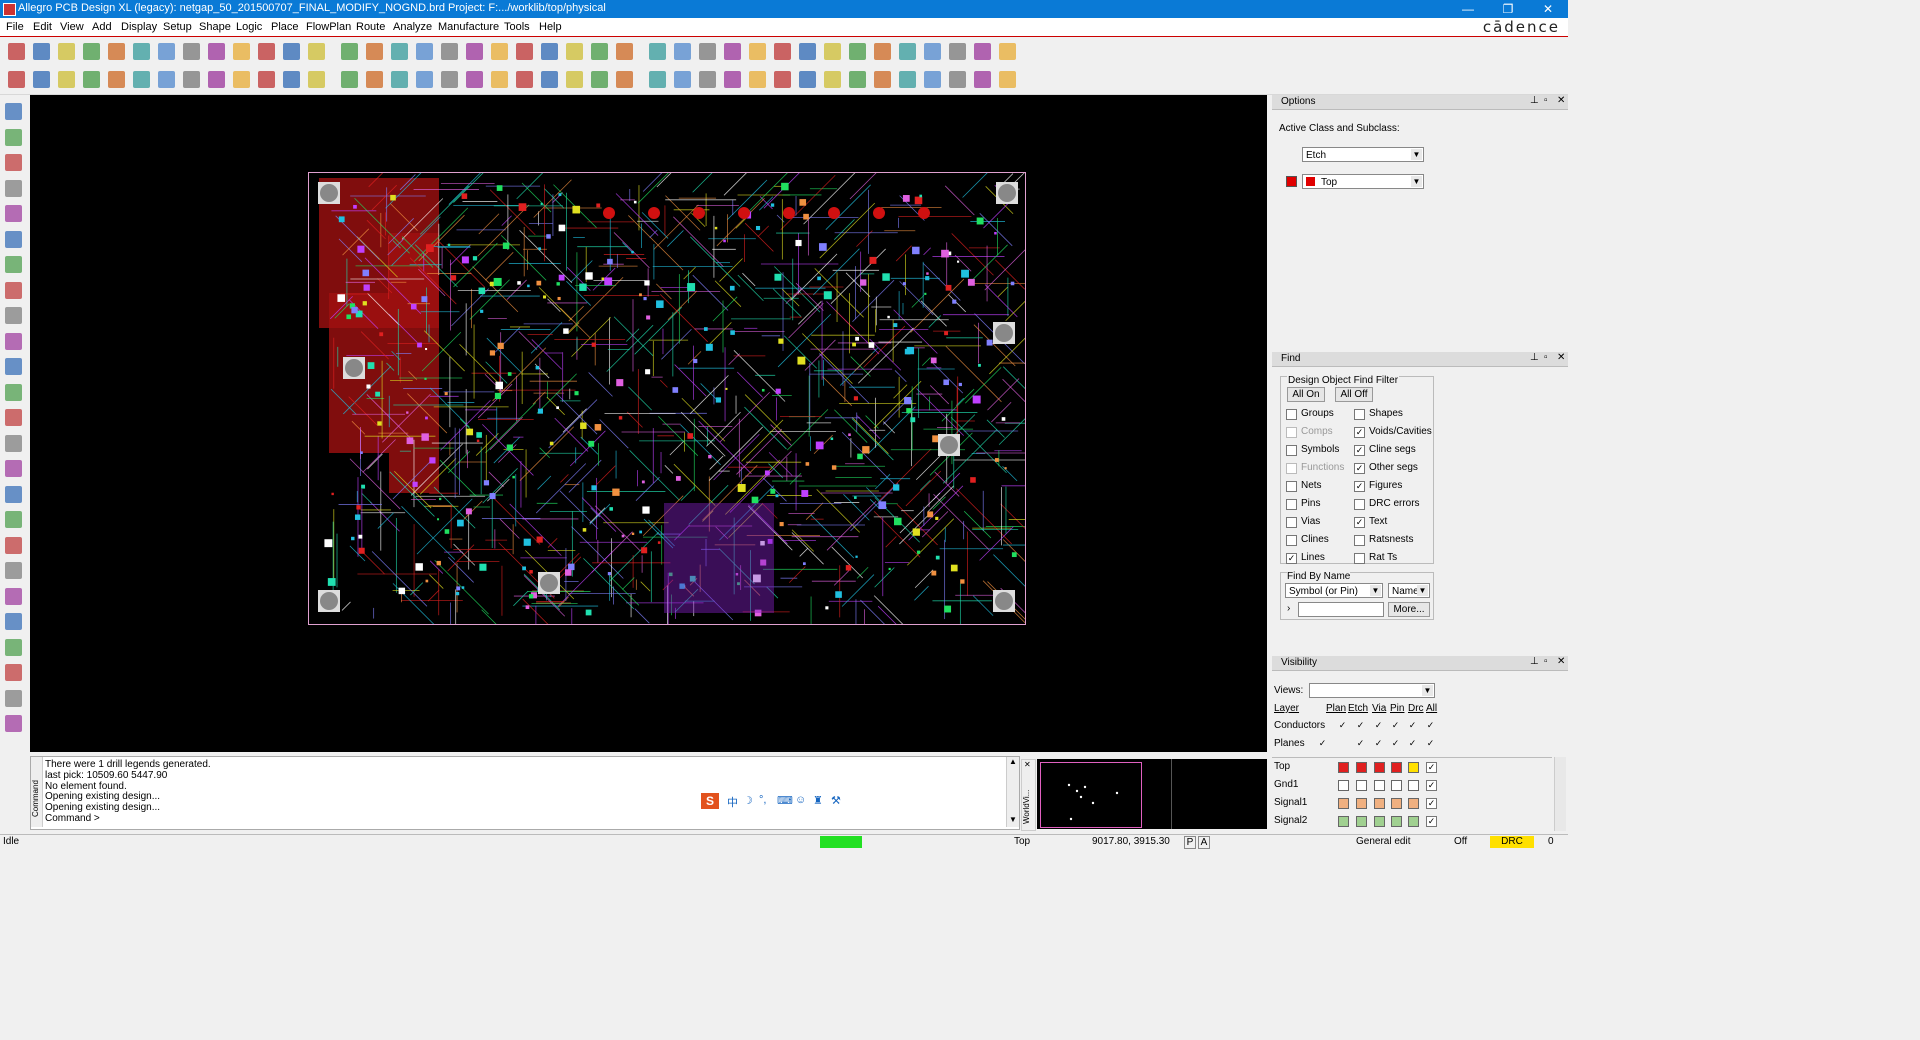 The width and height of the screenshot is (1920, 1040). What do you see at coordinates (1291, 486) in the screenshot?
I see `find-nets-checkbox` at bounding box center [1291, 486].